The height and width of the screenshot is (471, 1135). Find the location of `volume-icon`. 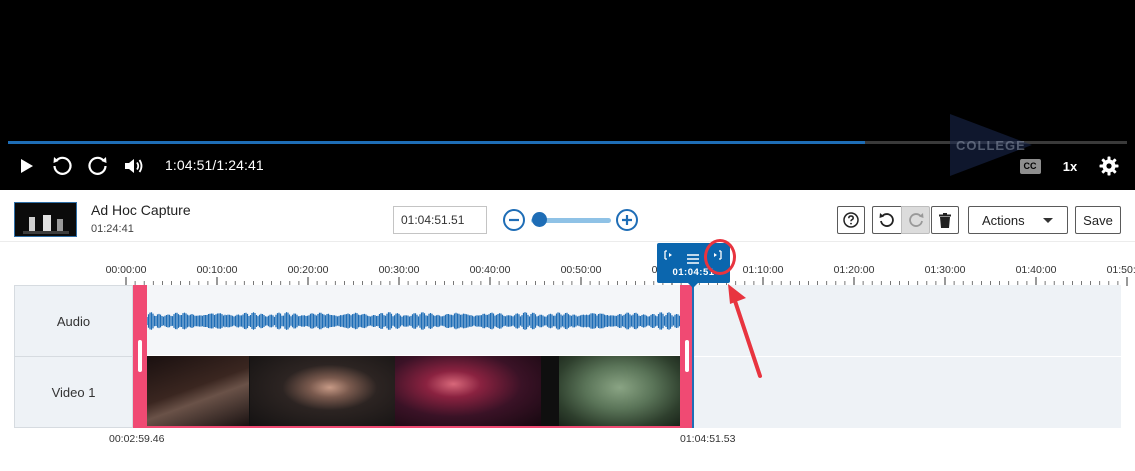

volume-icon is located at coordinates (134, 166).